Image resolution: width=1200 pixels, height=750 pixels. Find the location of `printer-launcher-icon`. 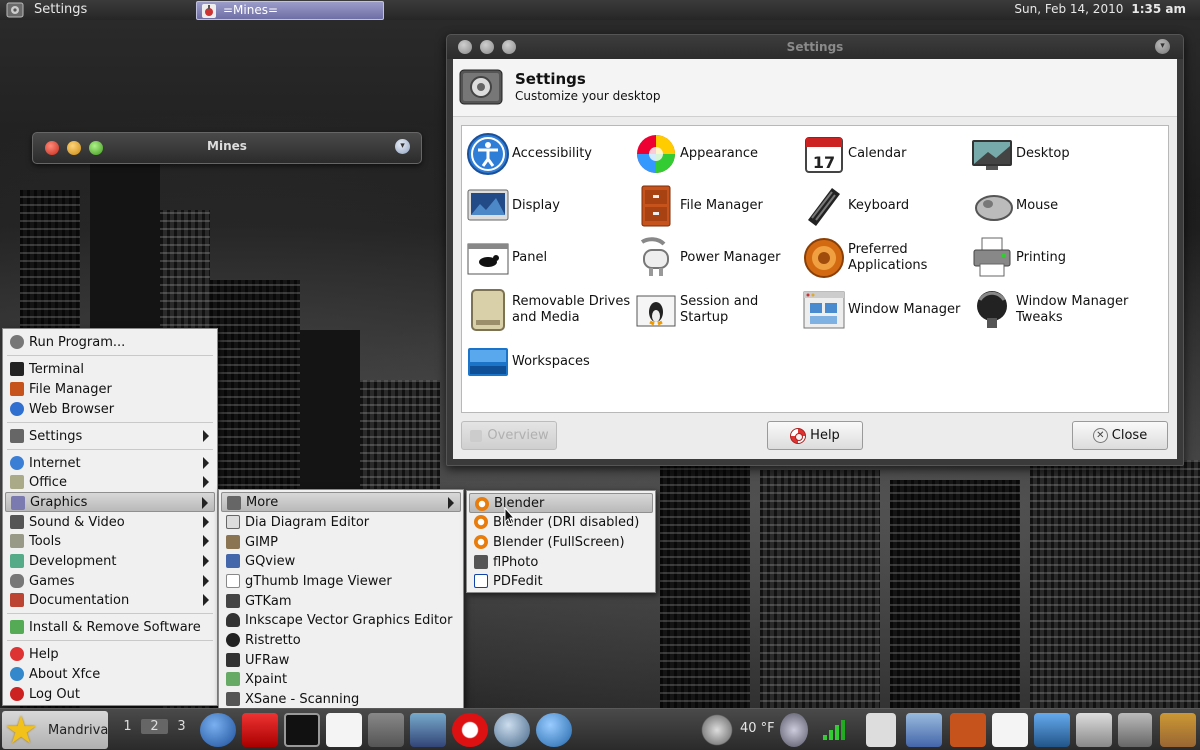

printer-launcher-icon is located at coordinates (1094, 730).